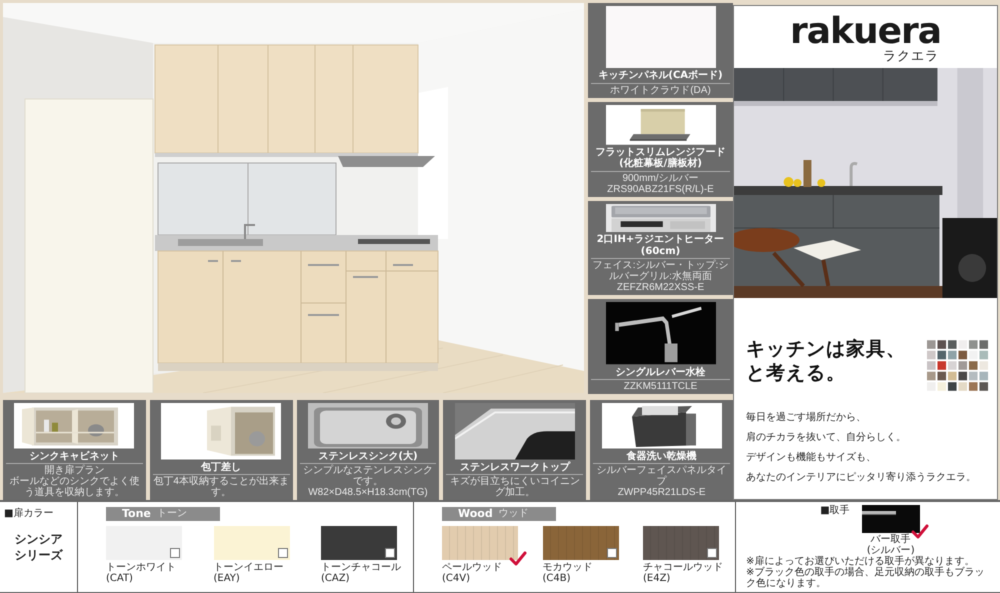 This screenshot has height=593, width=1000. What do you see at coordinates (660, 76) in the screenshot?
I see `feature-title: キッチンパネル(CAボード)` at bounding box center [660, 76].